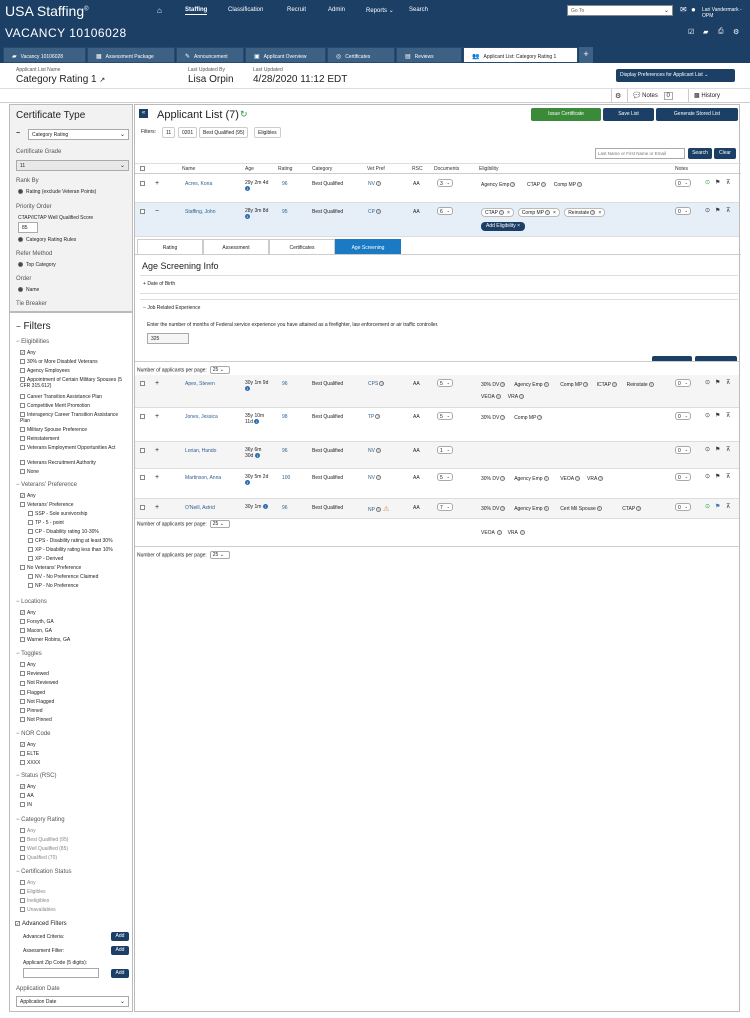 This screenshot has width=750, height=1018. What do you see at coordinates (705, 32) in the screenshot?
I see `folder-icon: ▰` at bounding box center [705, 32].